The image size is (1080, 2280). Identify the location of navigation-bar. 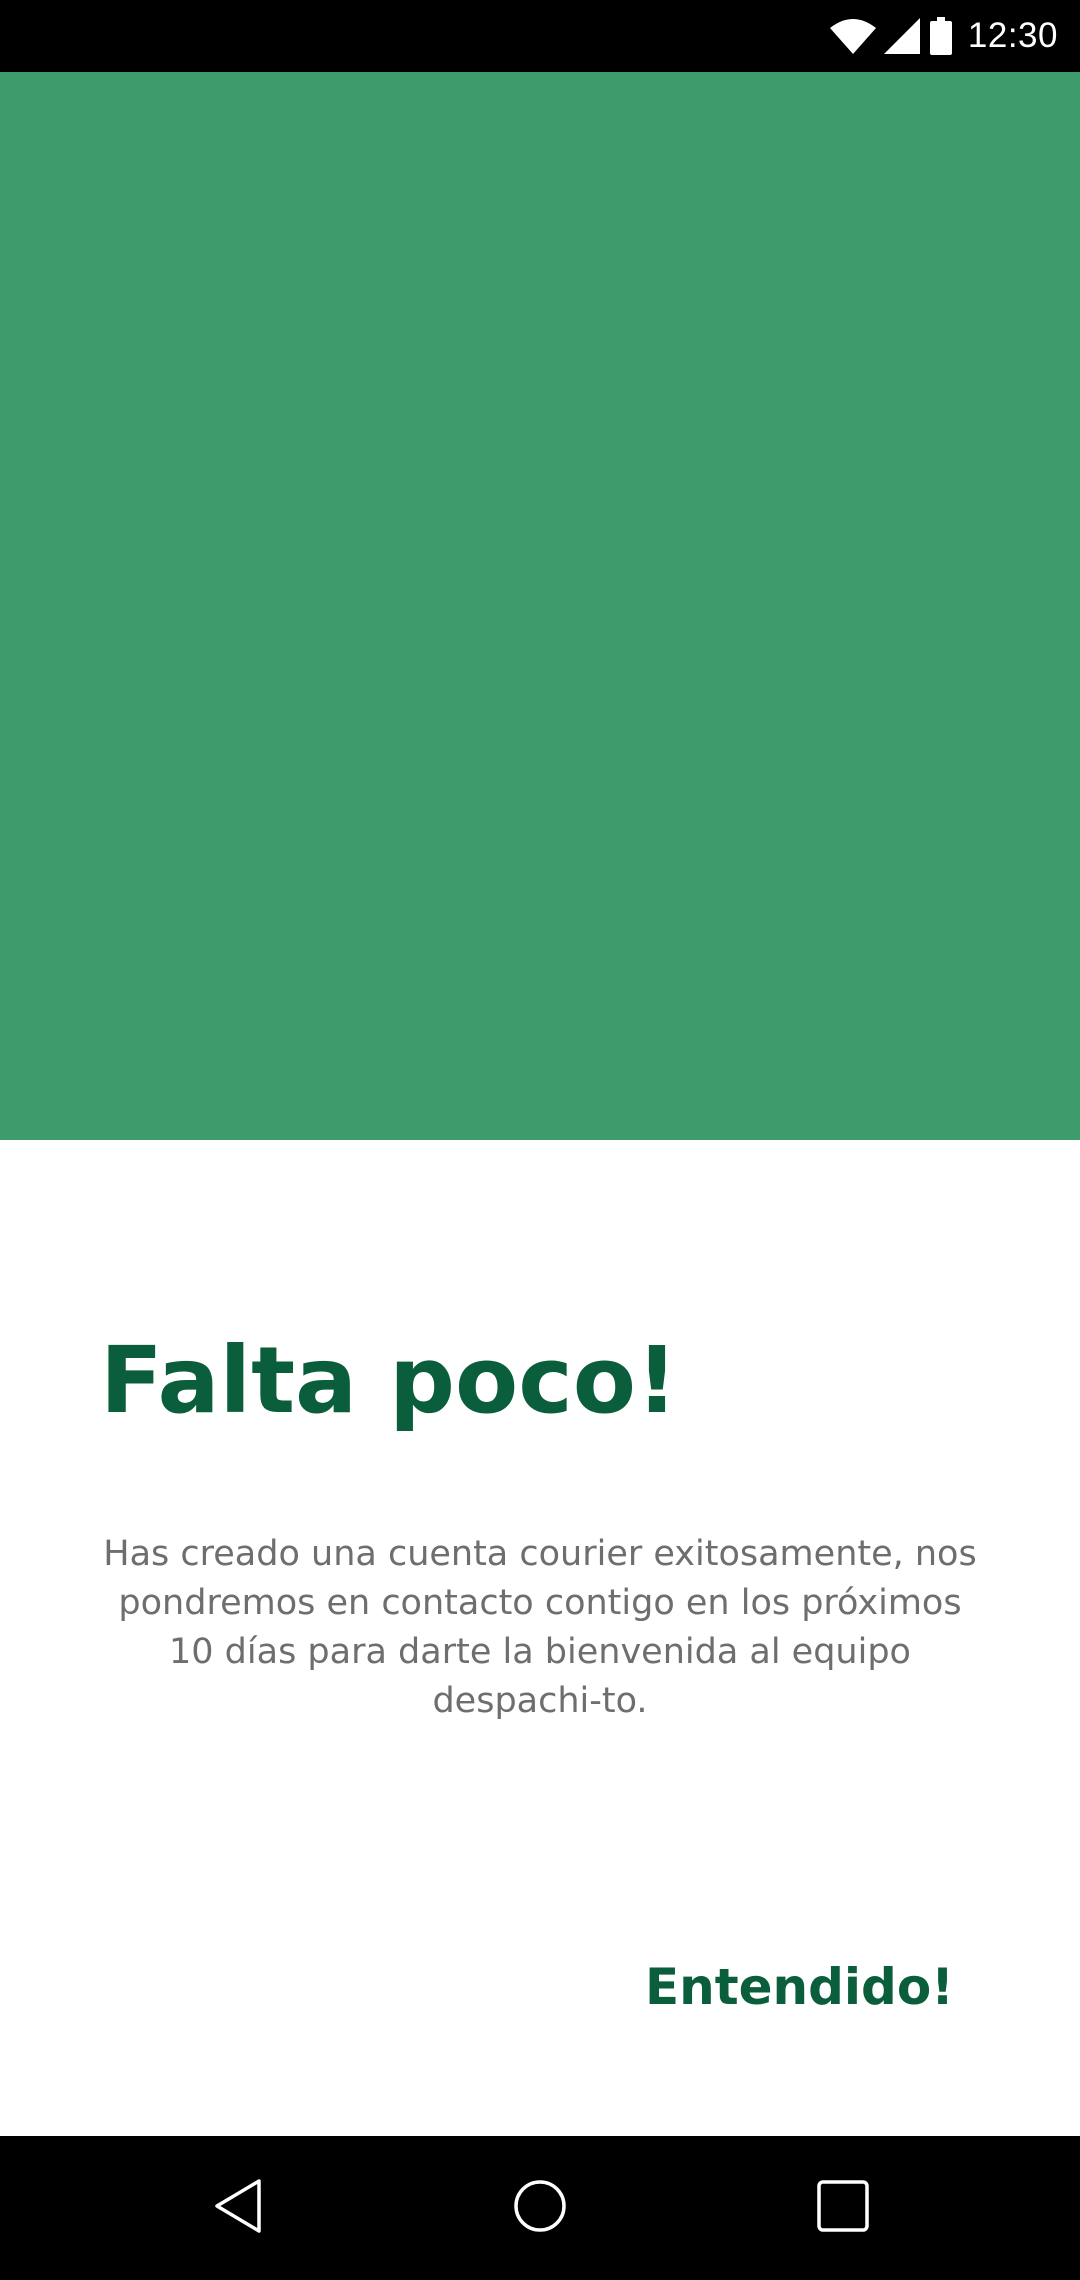
(540, 2208).